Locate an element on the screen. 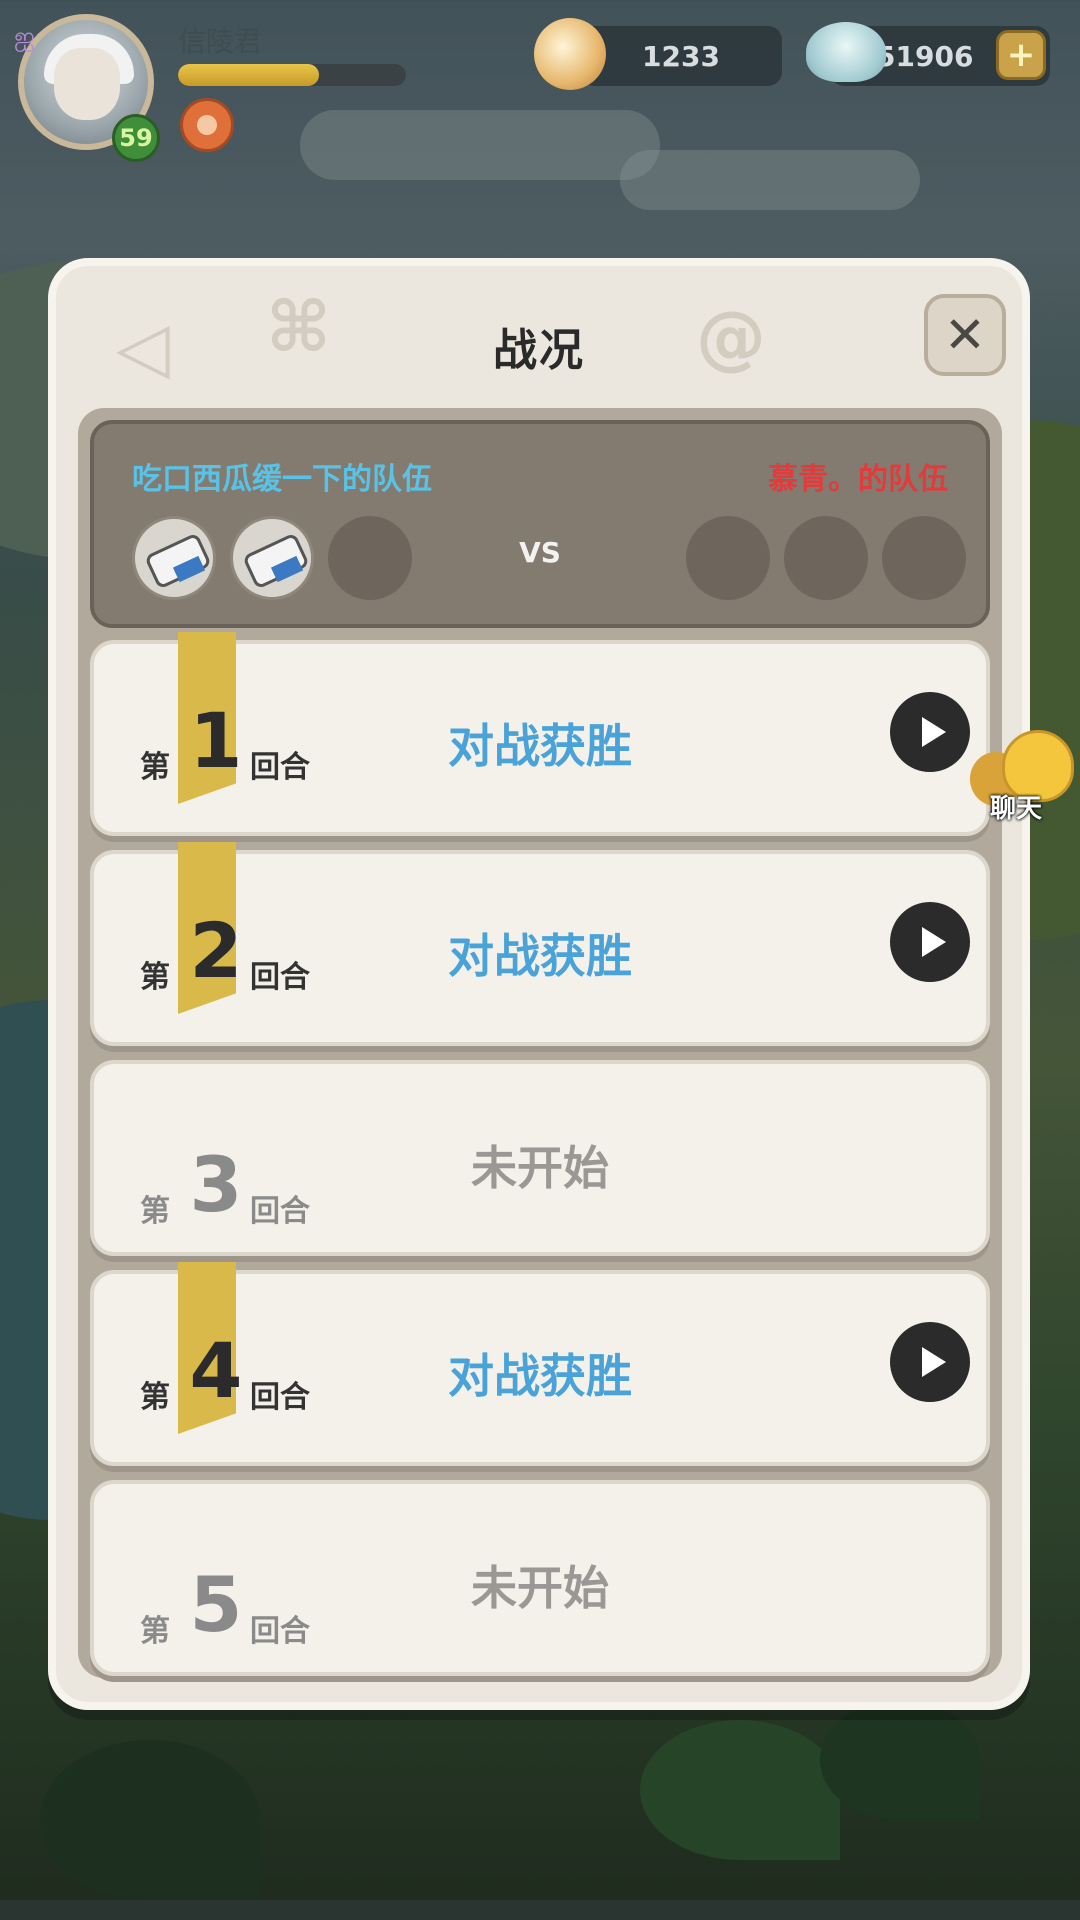  round-row-4: 第 4 回合 对战获胜 is located at coordinates (540, 1364).